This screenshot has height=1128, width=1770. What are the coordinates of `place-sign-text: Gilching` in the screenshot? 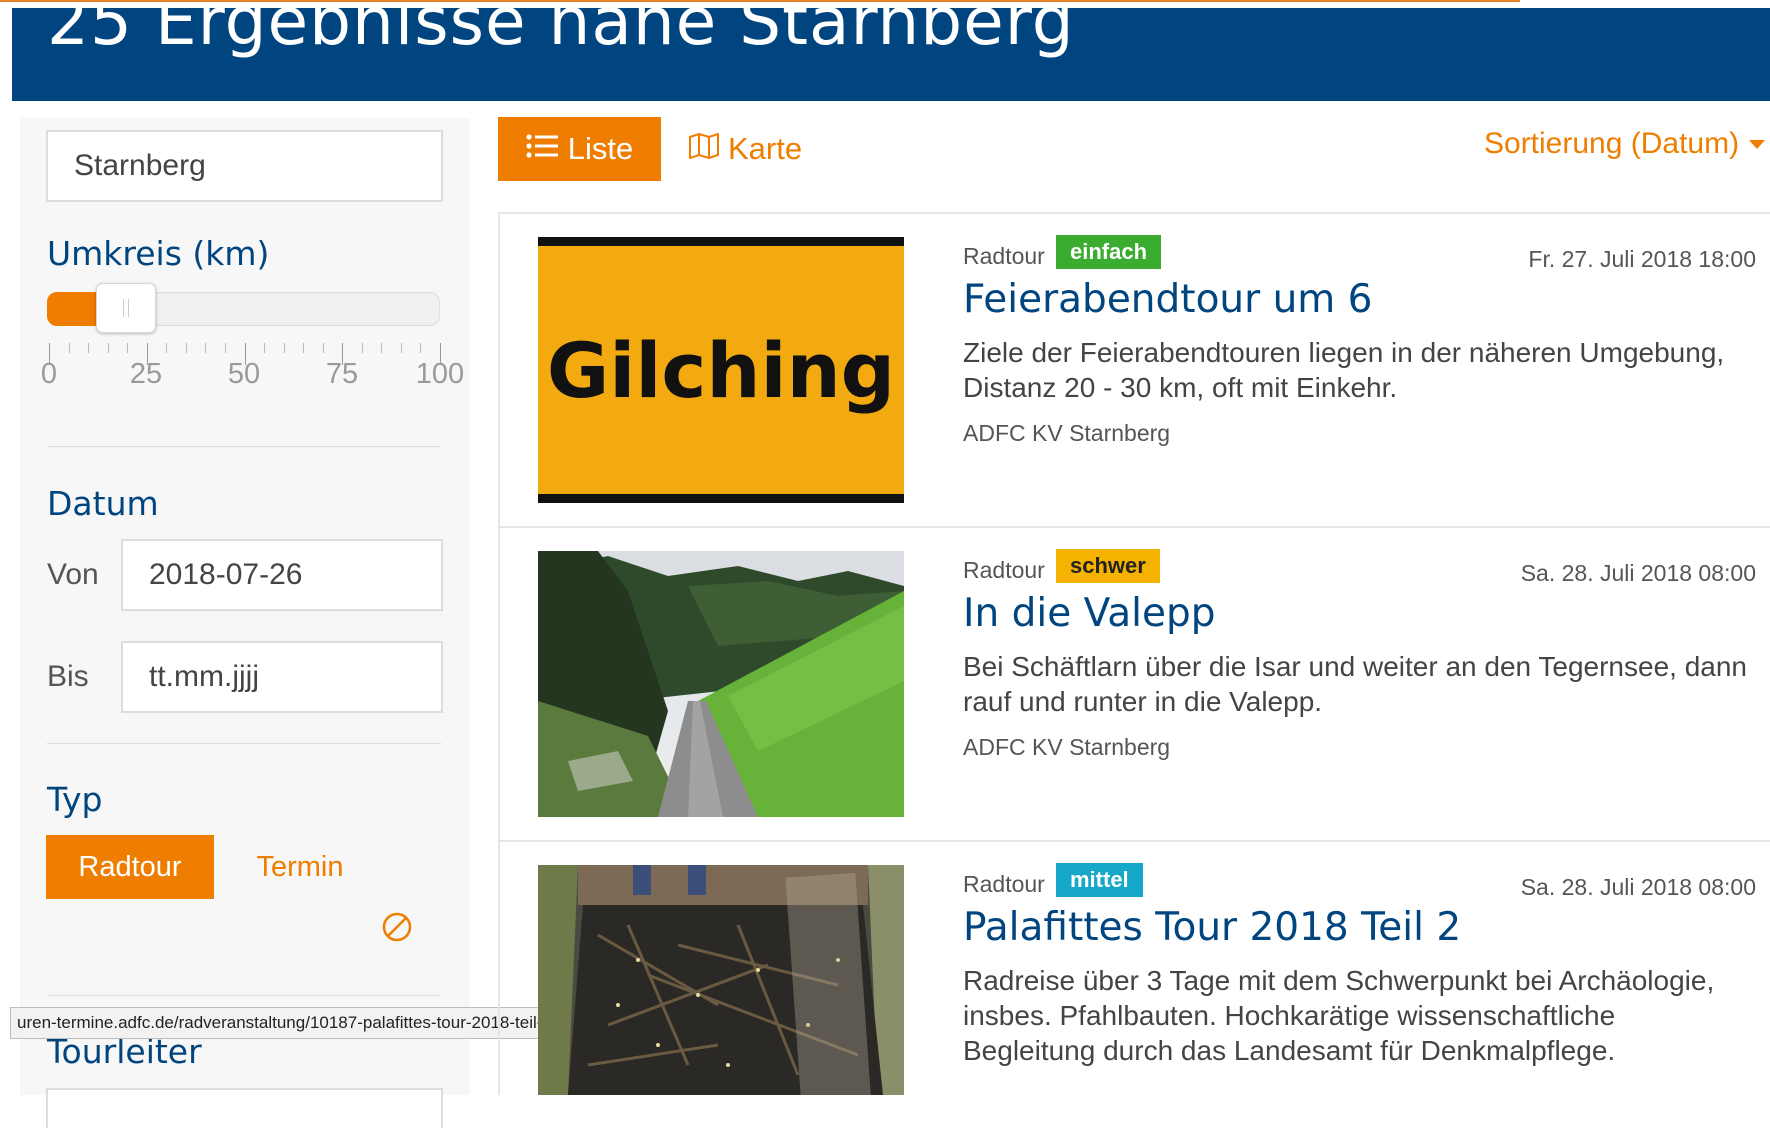 It's located at (721, 370).